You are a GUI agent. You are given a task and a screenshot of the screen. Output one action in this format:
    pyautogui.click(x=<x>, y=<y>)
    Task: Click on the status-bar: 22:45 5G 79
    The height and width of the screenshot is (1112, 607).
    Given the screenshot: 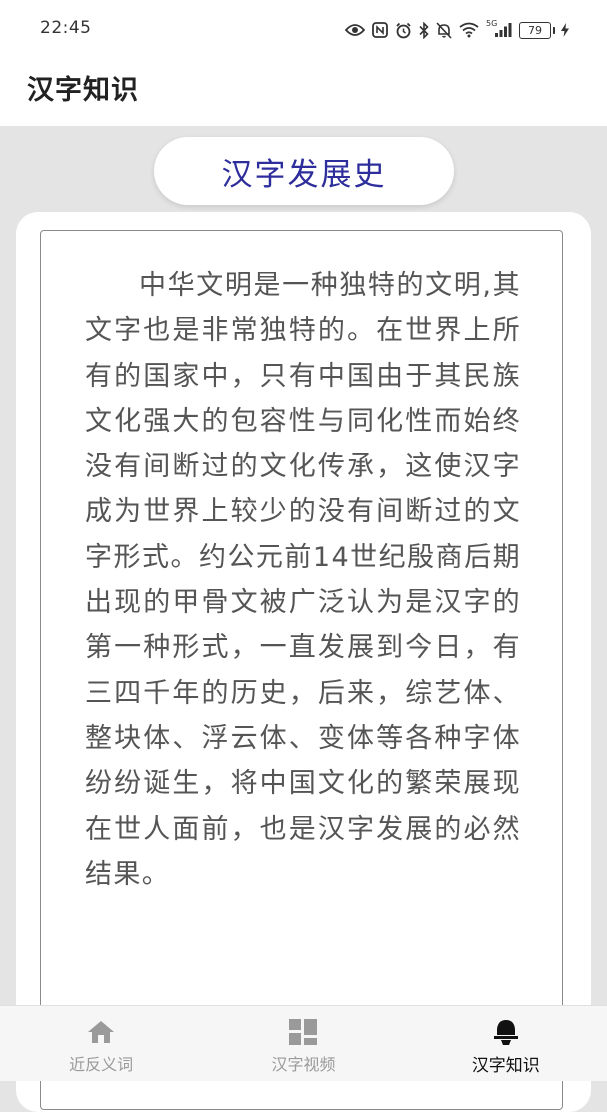 What is the action you would take?
    pyautogui.click(x=303, y=29)
    